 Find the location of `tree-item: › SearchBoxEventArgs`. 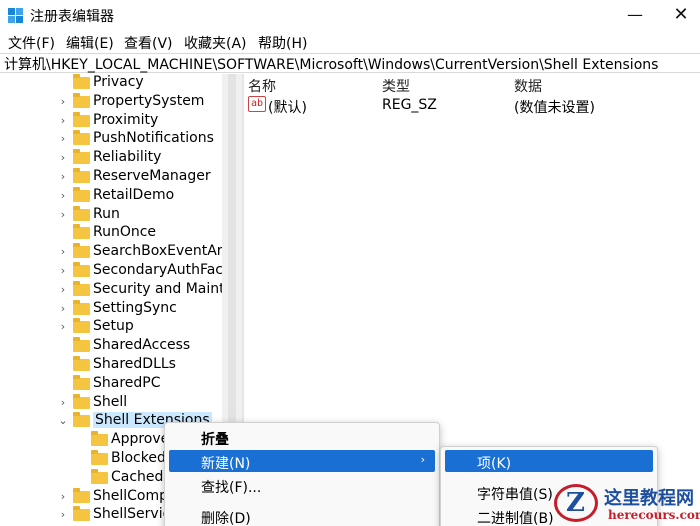

tree-item: › SearchBoxEventArgs is located at coordinates (111, 252).